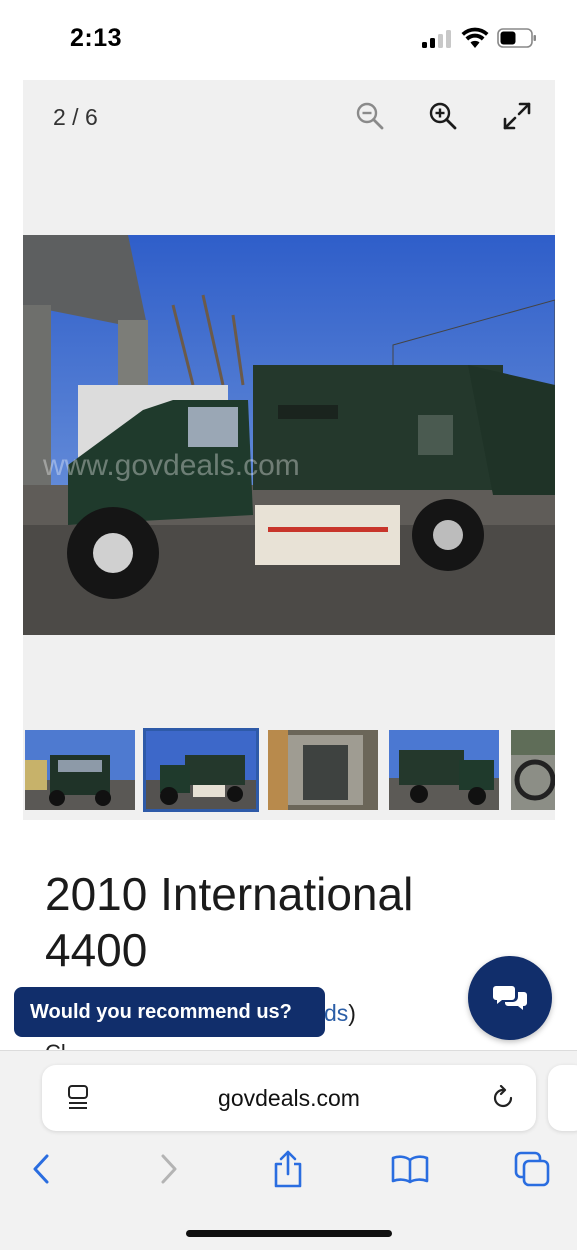  What do you see at coordinates (75, 117) in the screenshot?
I see `image-counter: 2 / 6` at bounding box center [75, 117].